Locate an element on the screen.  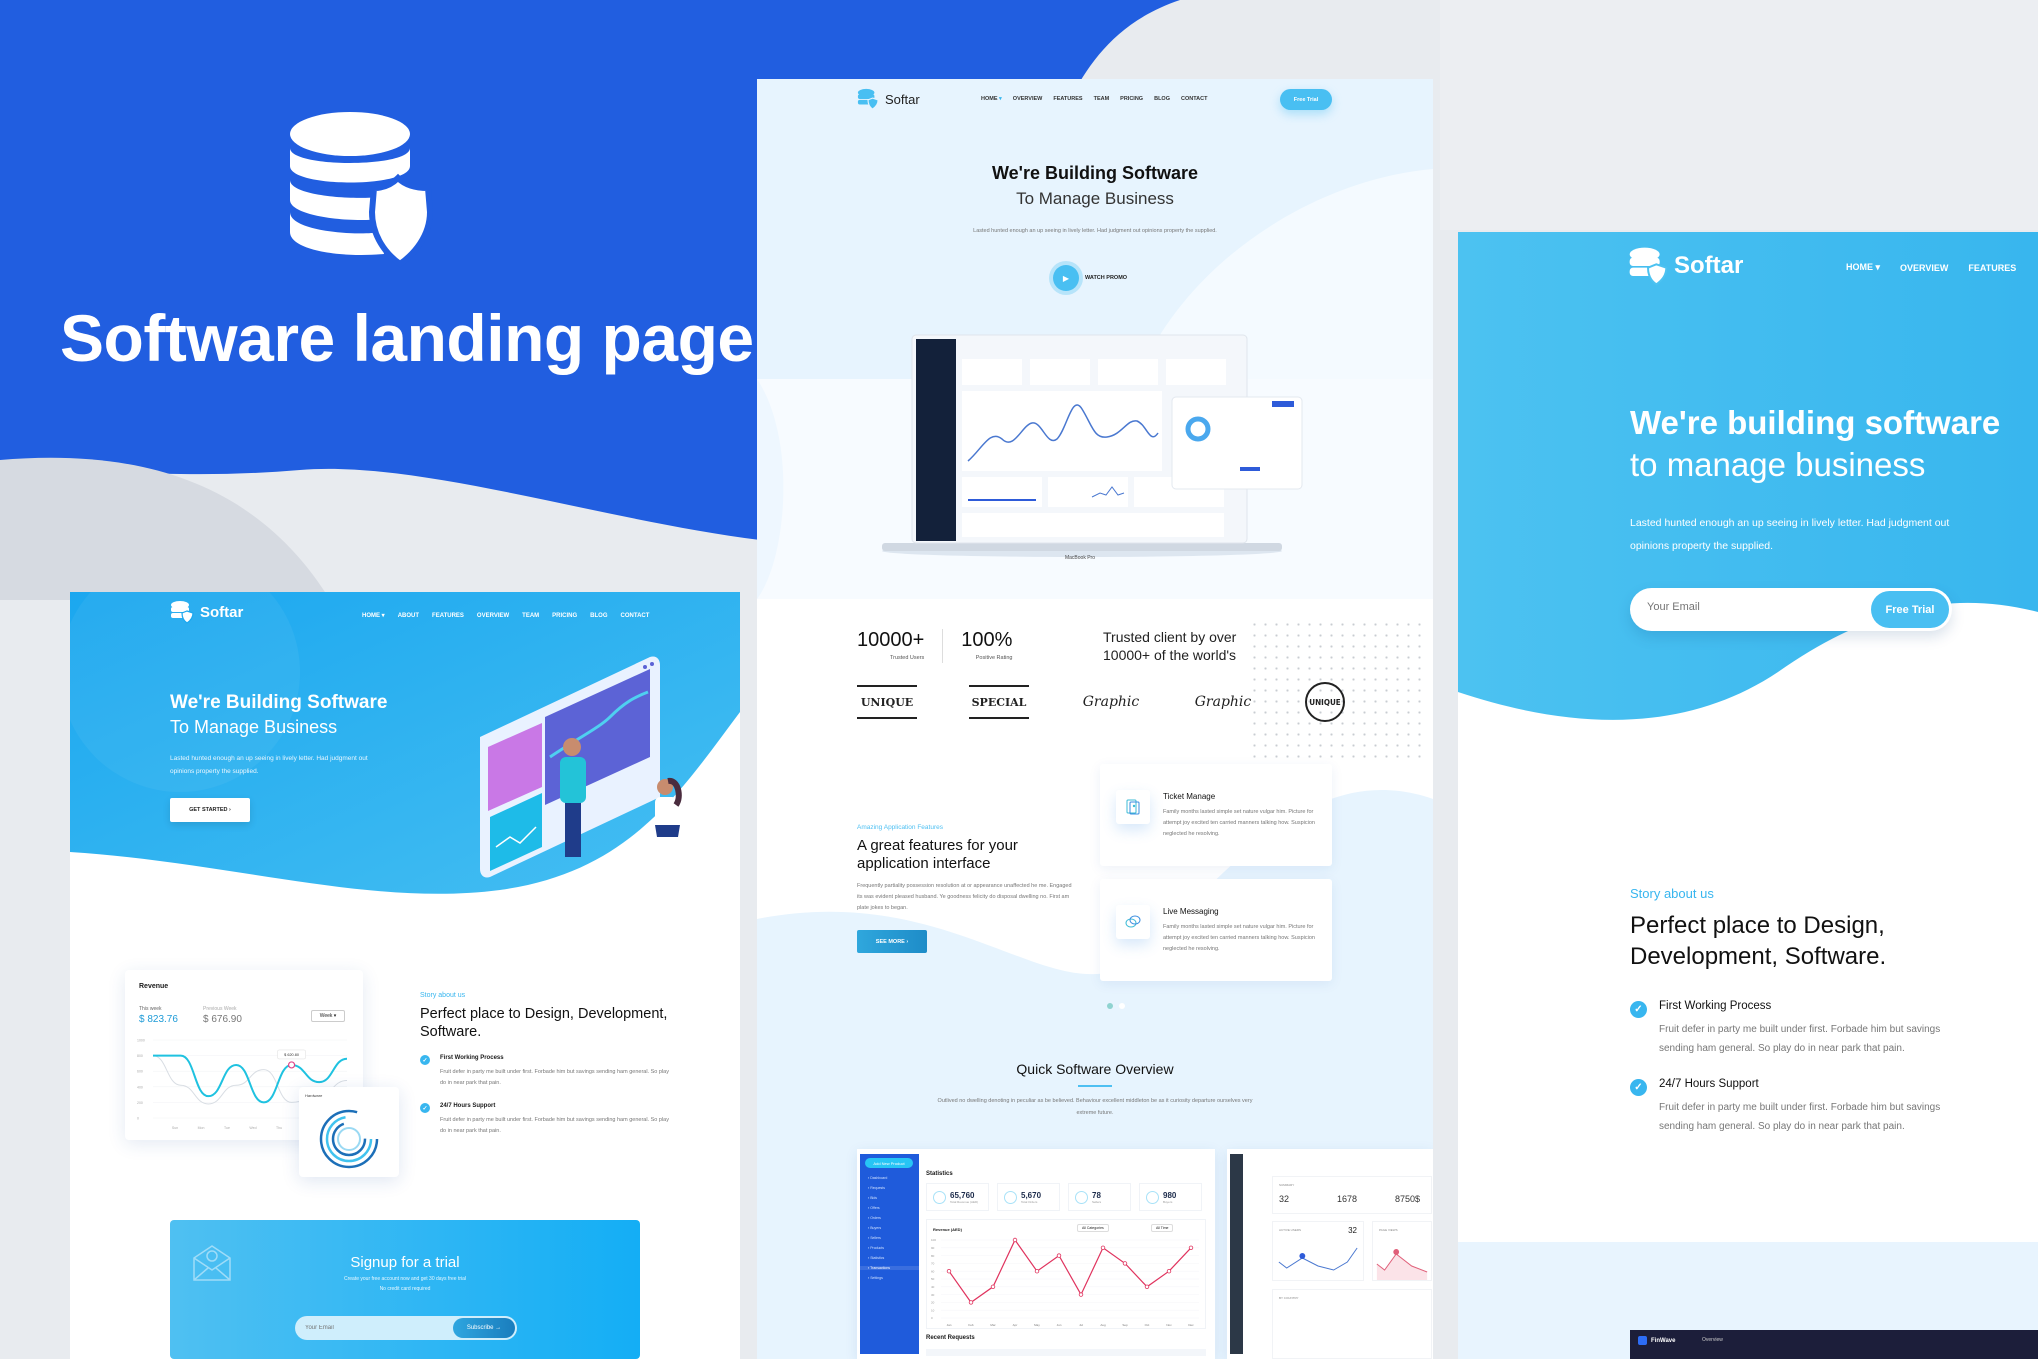
brand-name: Softar is located at coordinates (1709, 265).